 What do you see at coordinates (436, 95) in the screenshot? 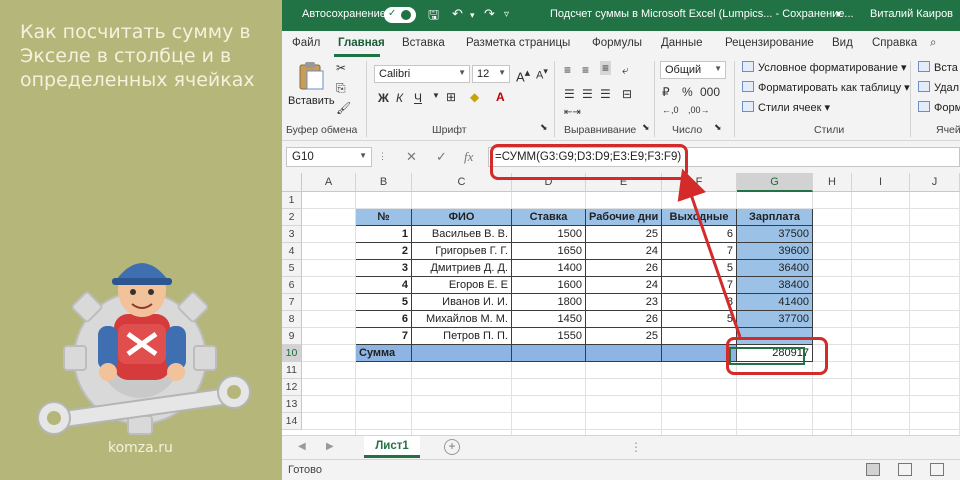
I see `chevron-down-icon: ▼` at bounding box center [436, 95].